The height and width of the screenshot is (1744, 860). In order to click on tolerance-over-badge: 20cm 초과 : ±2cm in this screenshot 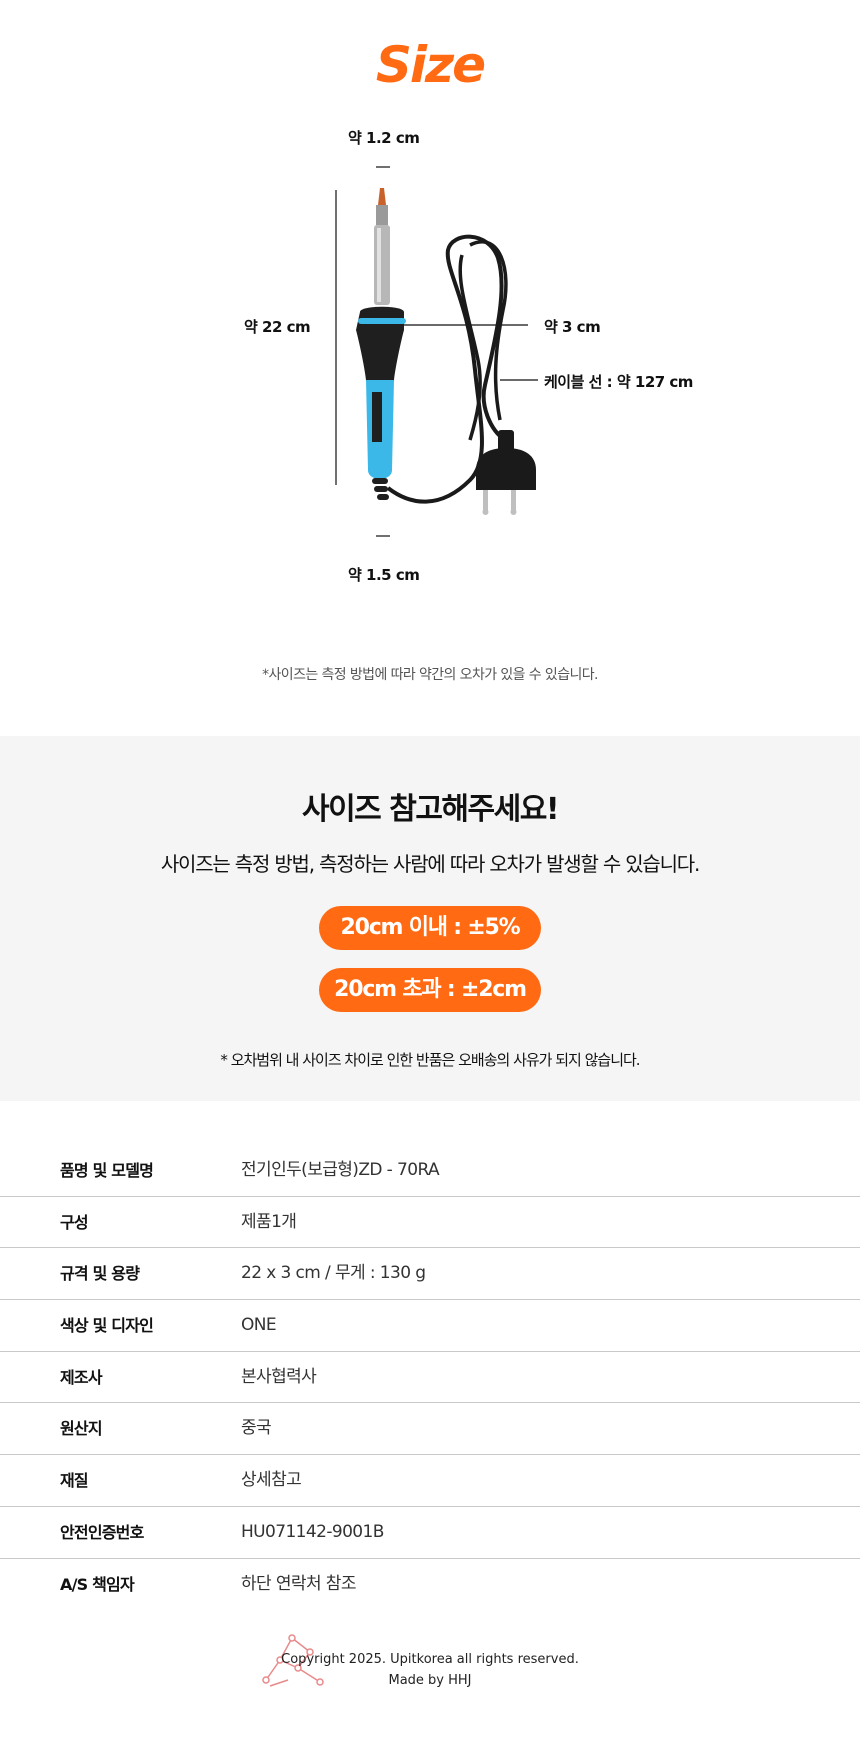, I will do `click(430, 990)`.